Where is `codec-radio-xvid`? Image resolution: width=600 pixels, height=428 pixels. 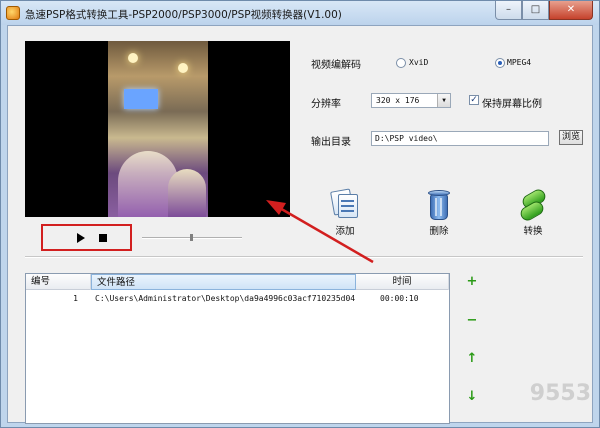 codec-radio-xvid is located at coordinates (401, 63).